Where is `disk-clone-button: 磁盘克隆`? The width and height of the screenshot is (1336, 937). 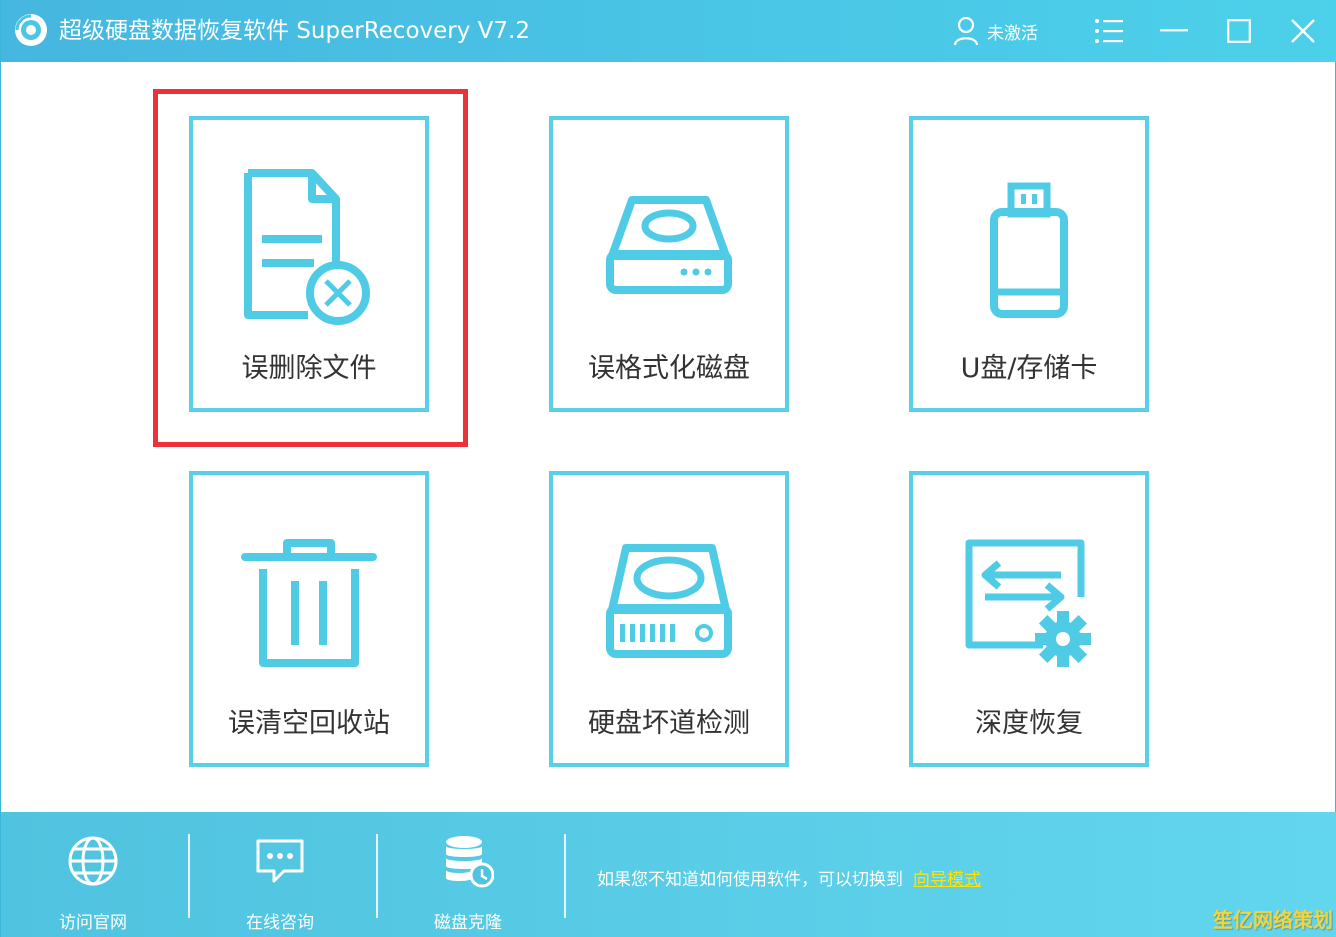 disk-clone-button: 磁盘克隆 is located at coordinates (468, 882).